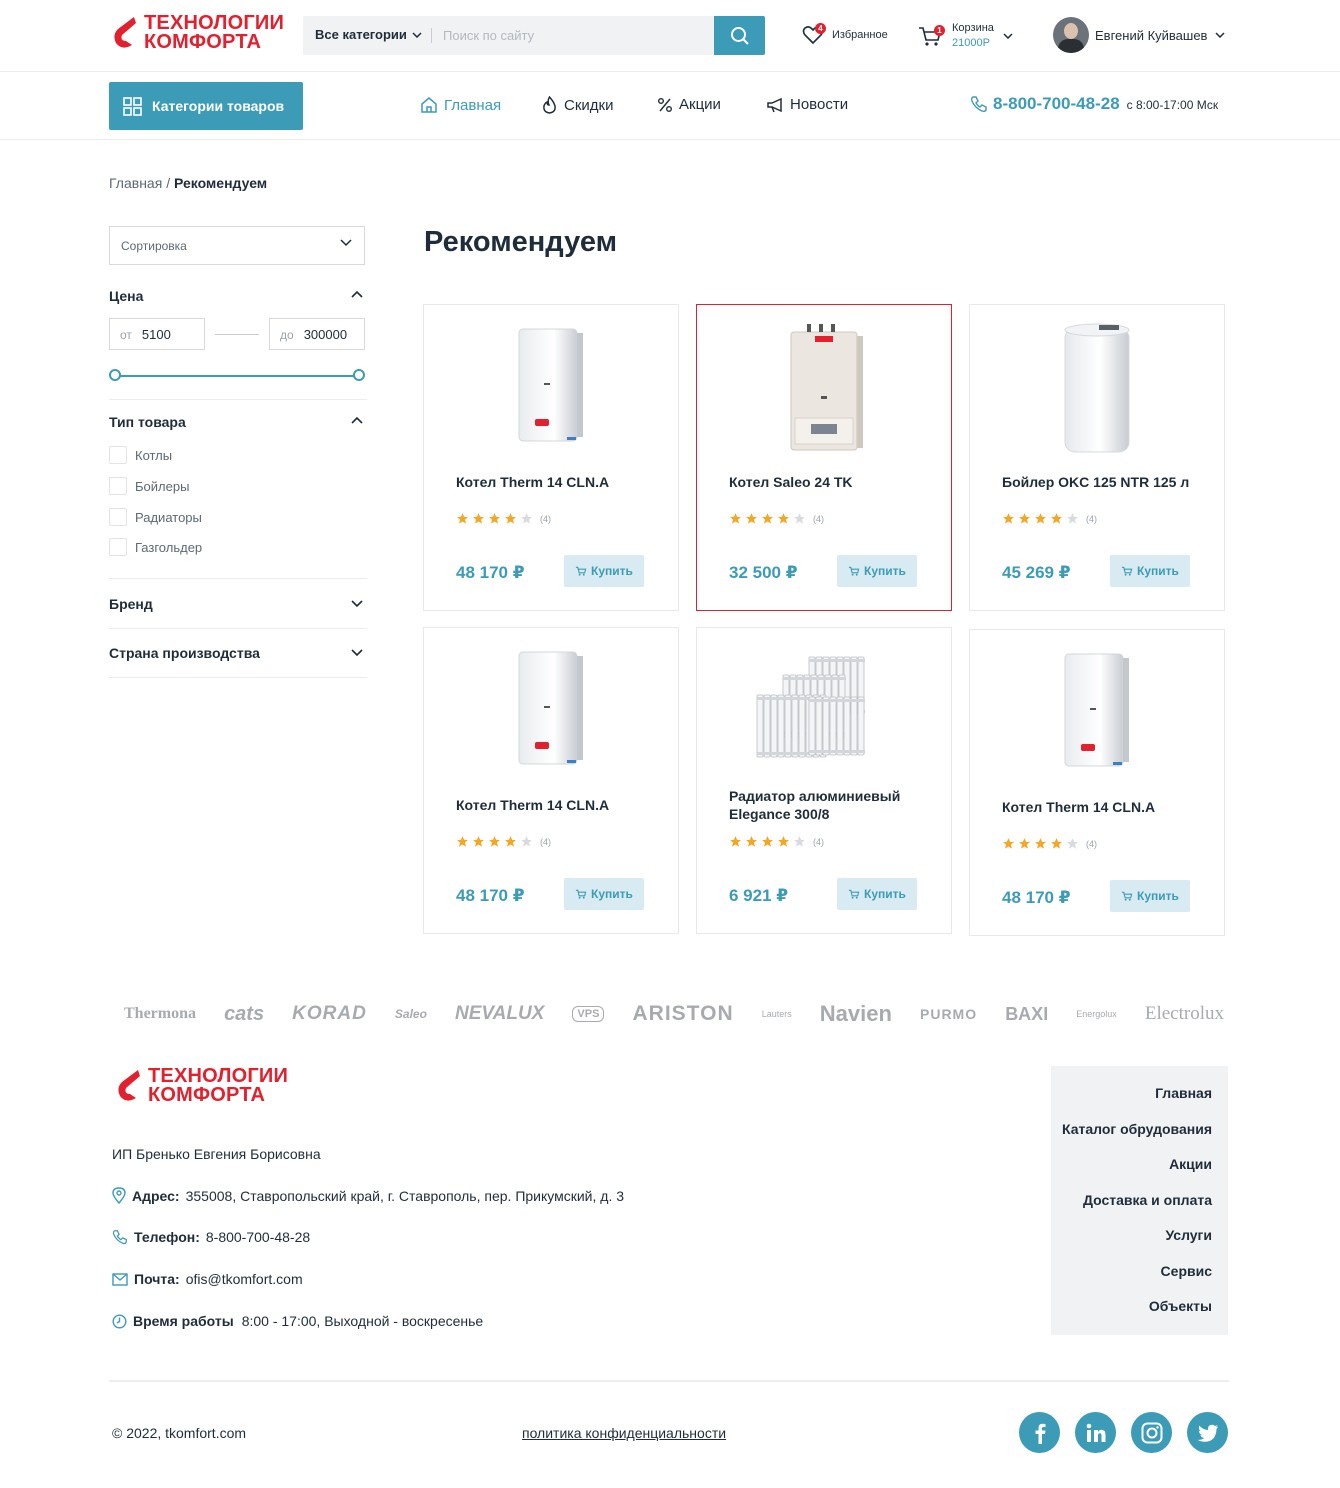 The width and height of the screenshot is (1340, 1488). Describe the element at coordinates (829, 805) in the screenshot. I see `product-name: Радиатор алюминиевый Elegance 300/8` at that location.